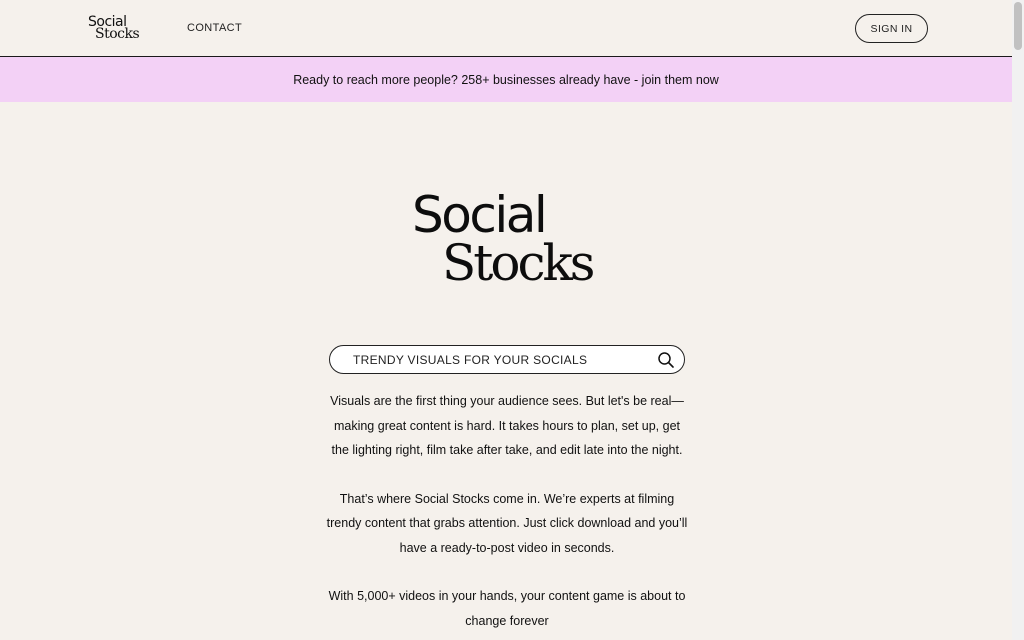  I want to click on scrollbar-thumb, so click(1018, 26).